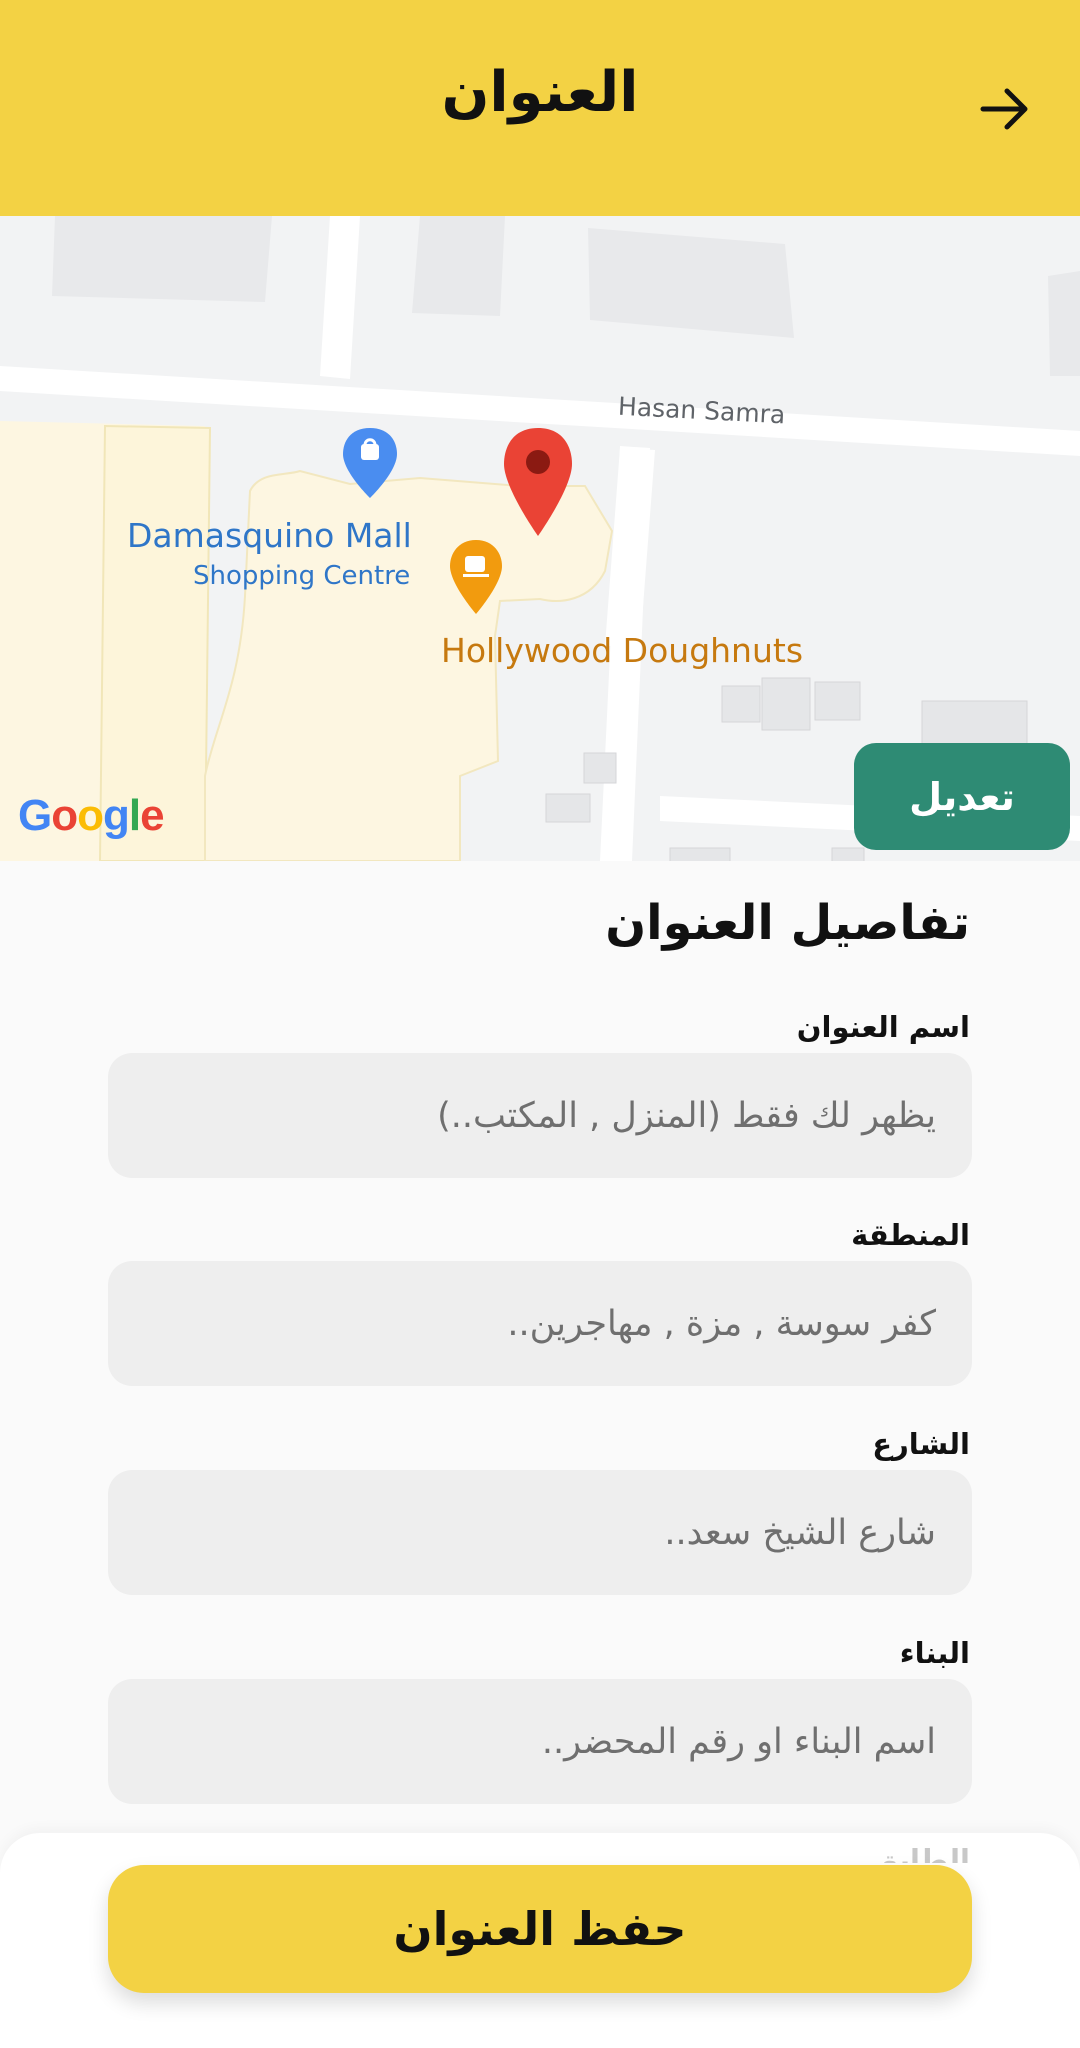 Image resolution: width=1080 pixels, height=2048 pixels. Describe the element at coordinates (787, 923) in the screenshot. I see `section-title: تفاصيل العنوان` at that location.